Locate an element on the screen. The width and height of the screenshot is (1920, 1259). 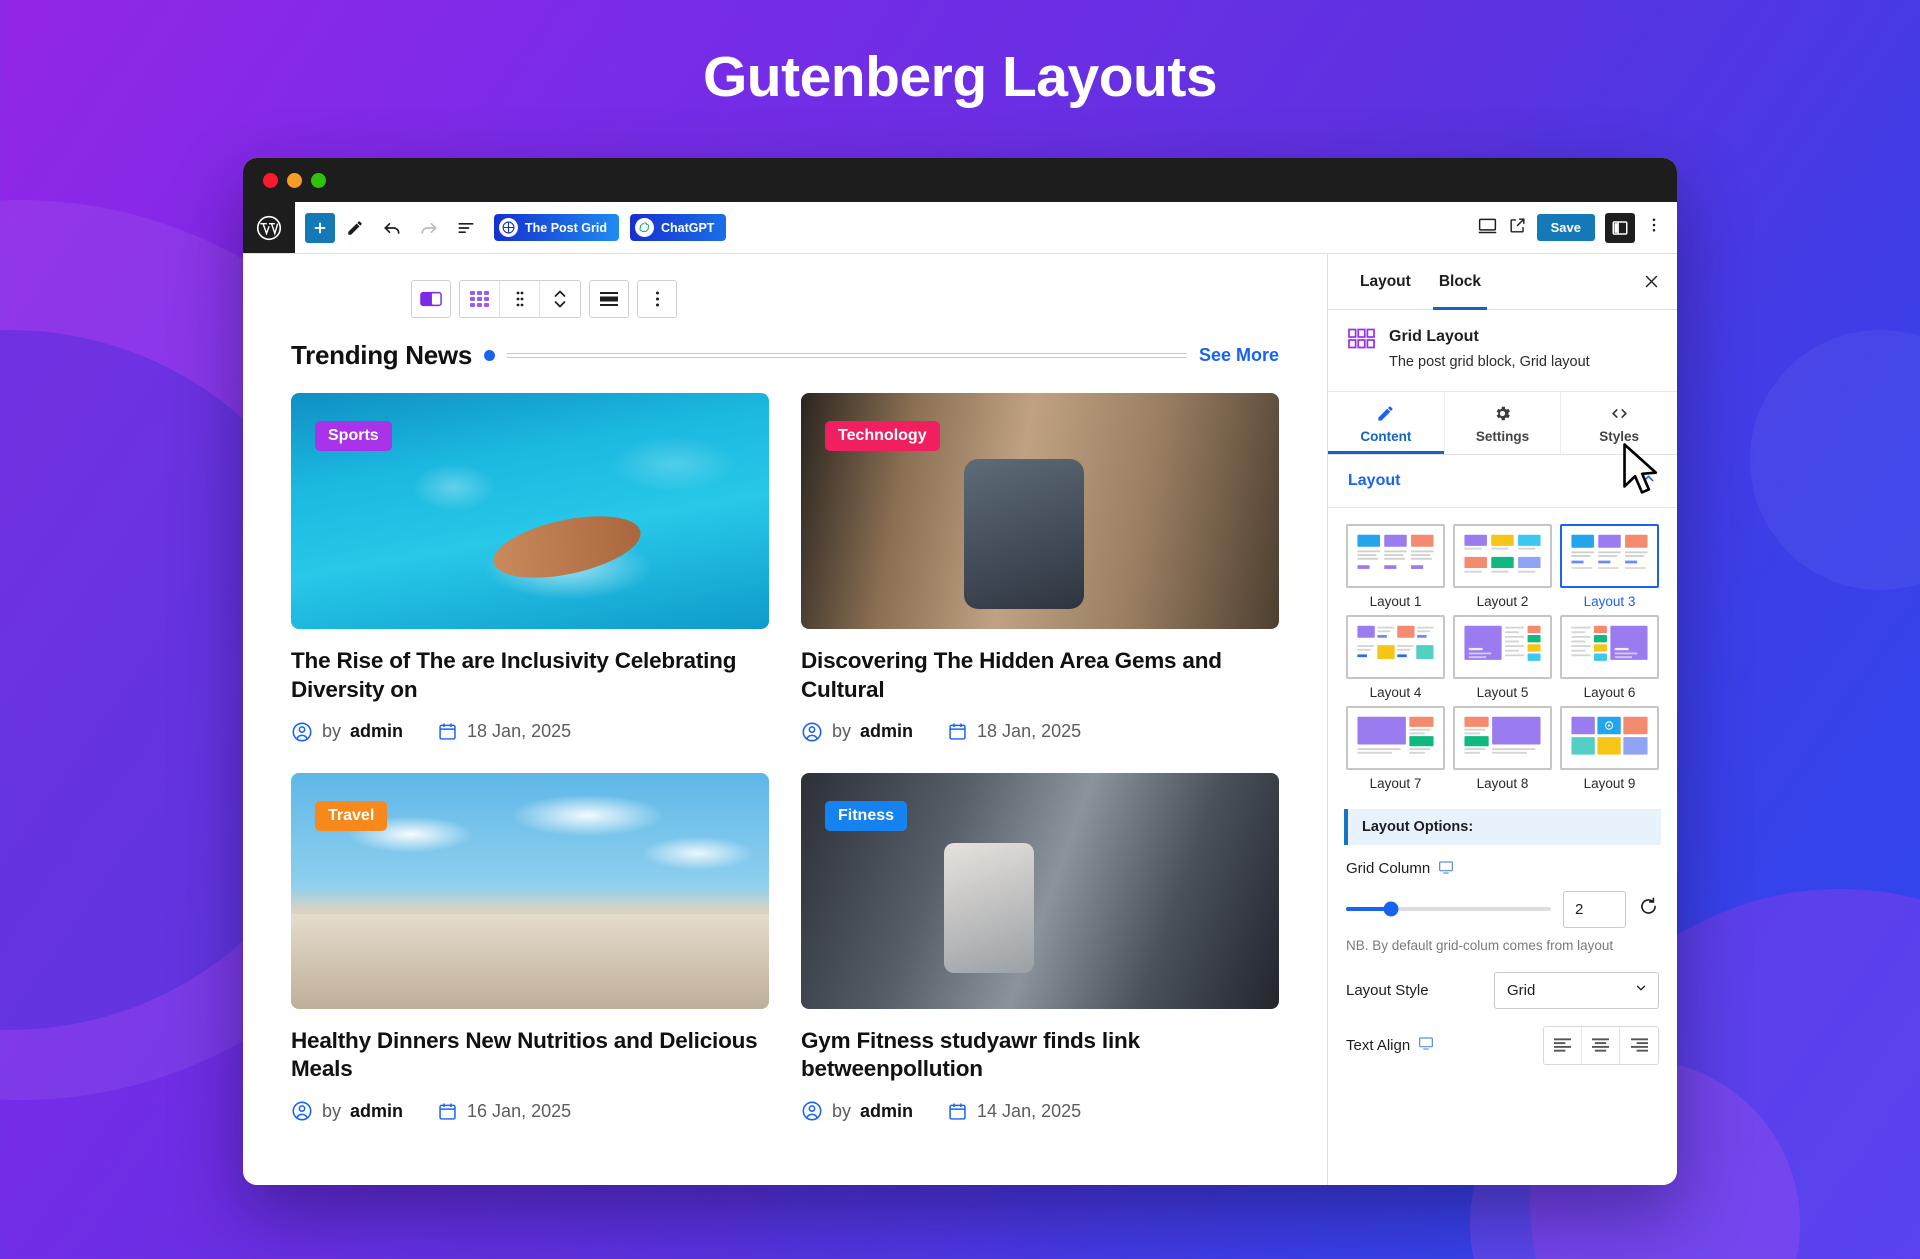
slider-knob is located at coordinates (1391, 909).